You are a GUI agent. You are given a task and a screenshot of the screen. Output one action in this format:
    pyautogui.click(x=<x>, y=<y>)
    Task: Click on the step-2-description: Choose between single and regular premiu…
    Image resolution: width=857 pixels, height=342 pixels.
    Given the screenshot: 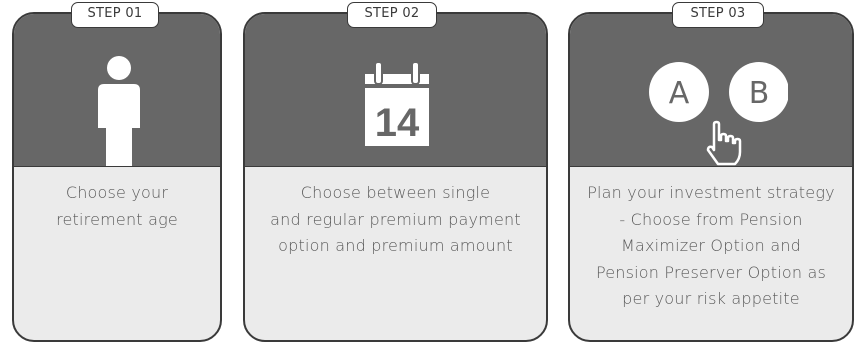 What is the action you would take?
    pyautogui.click(x=395, y=220)
    